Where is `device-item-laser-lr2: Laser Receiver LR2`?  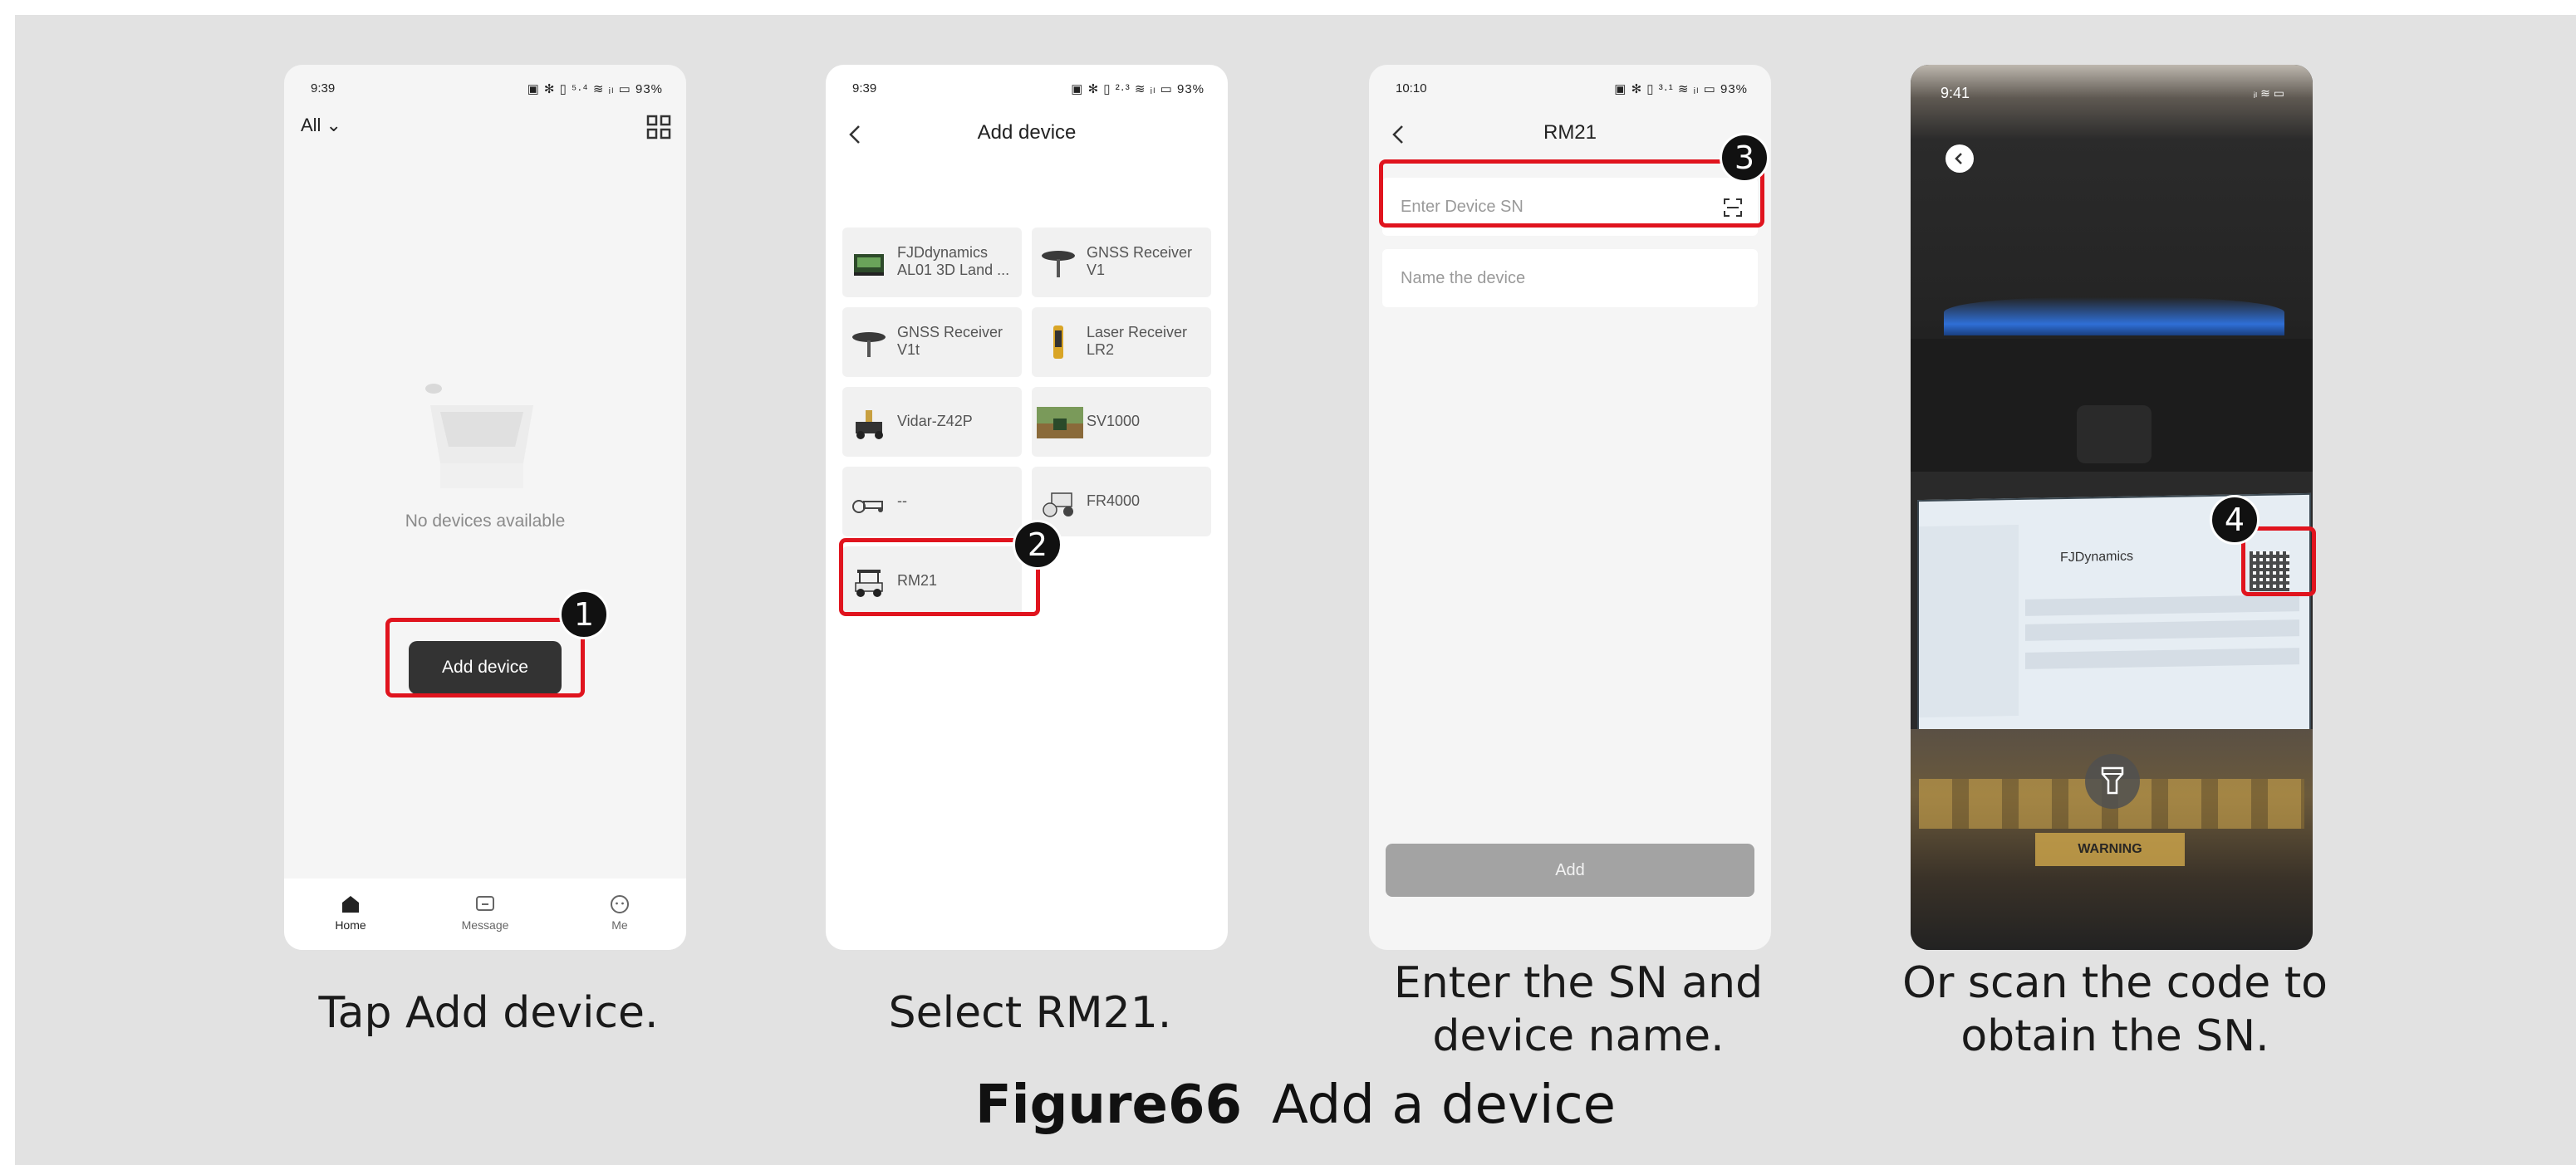 device-item-laser-lr2: Laser Receiver LR2 is located at coordinates (1121, 342).